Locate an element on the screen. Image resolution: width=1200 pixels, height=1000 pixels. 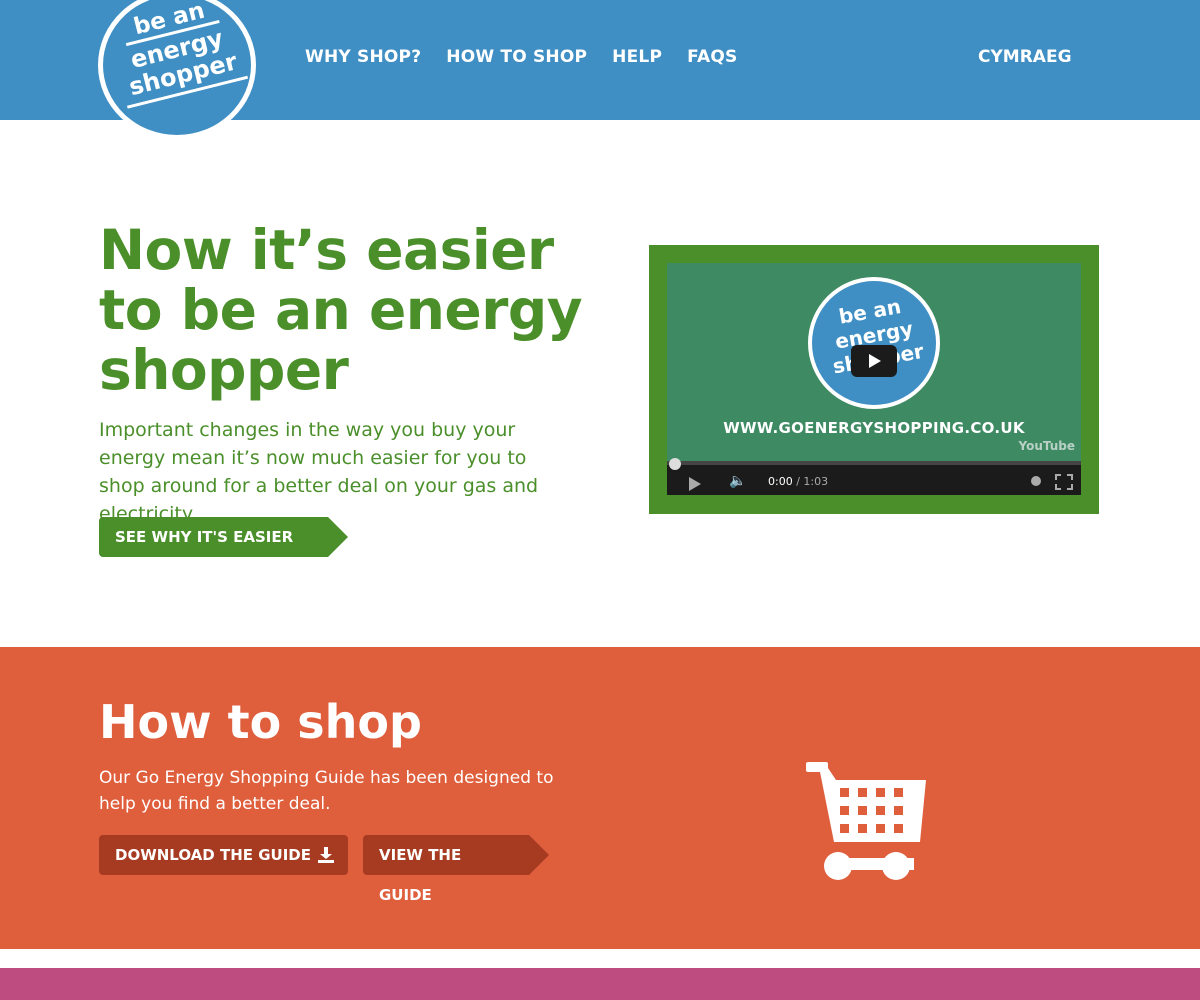
nav-why-shop: WHY SHOP? is located at coordinates (363, 57).